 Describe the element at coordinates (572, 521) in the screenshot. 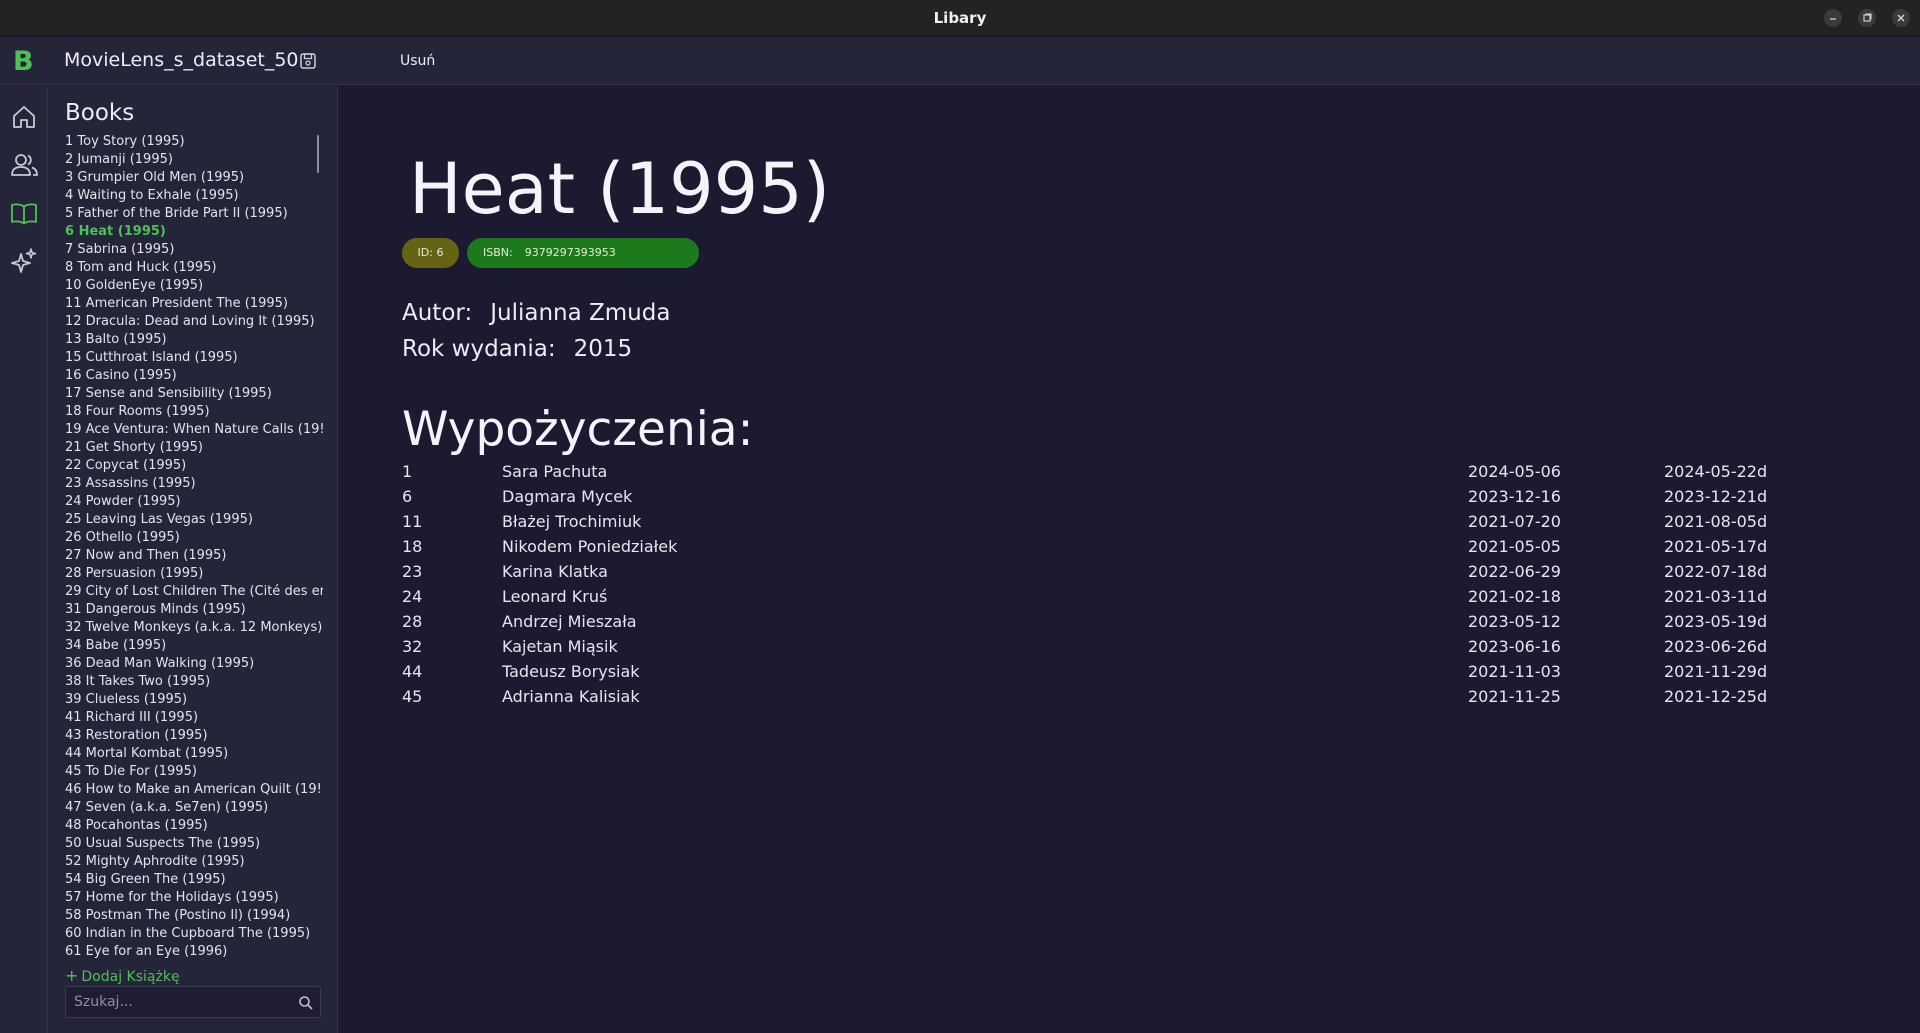

I see `loan-reader-name: Błażej Trochimiuk` at that location.